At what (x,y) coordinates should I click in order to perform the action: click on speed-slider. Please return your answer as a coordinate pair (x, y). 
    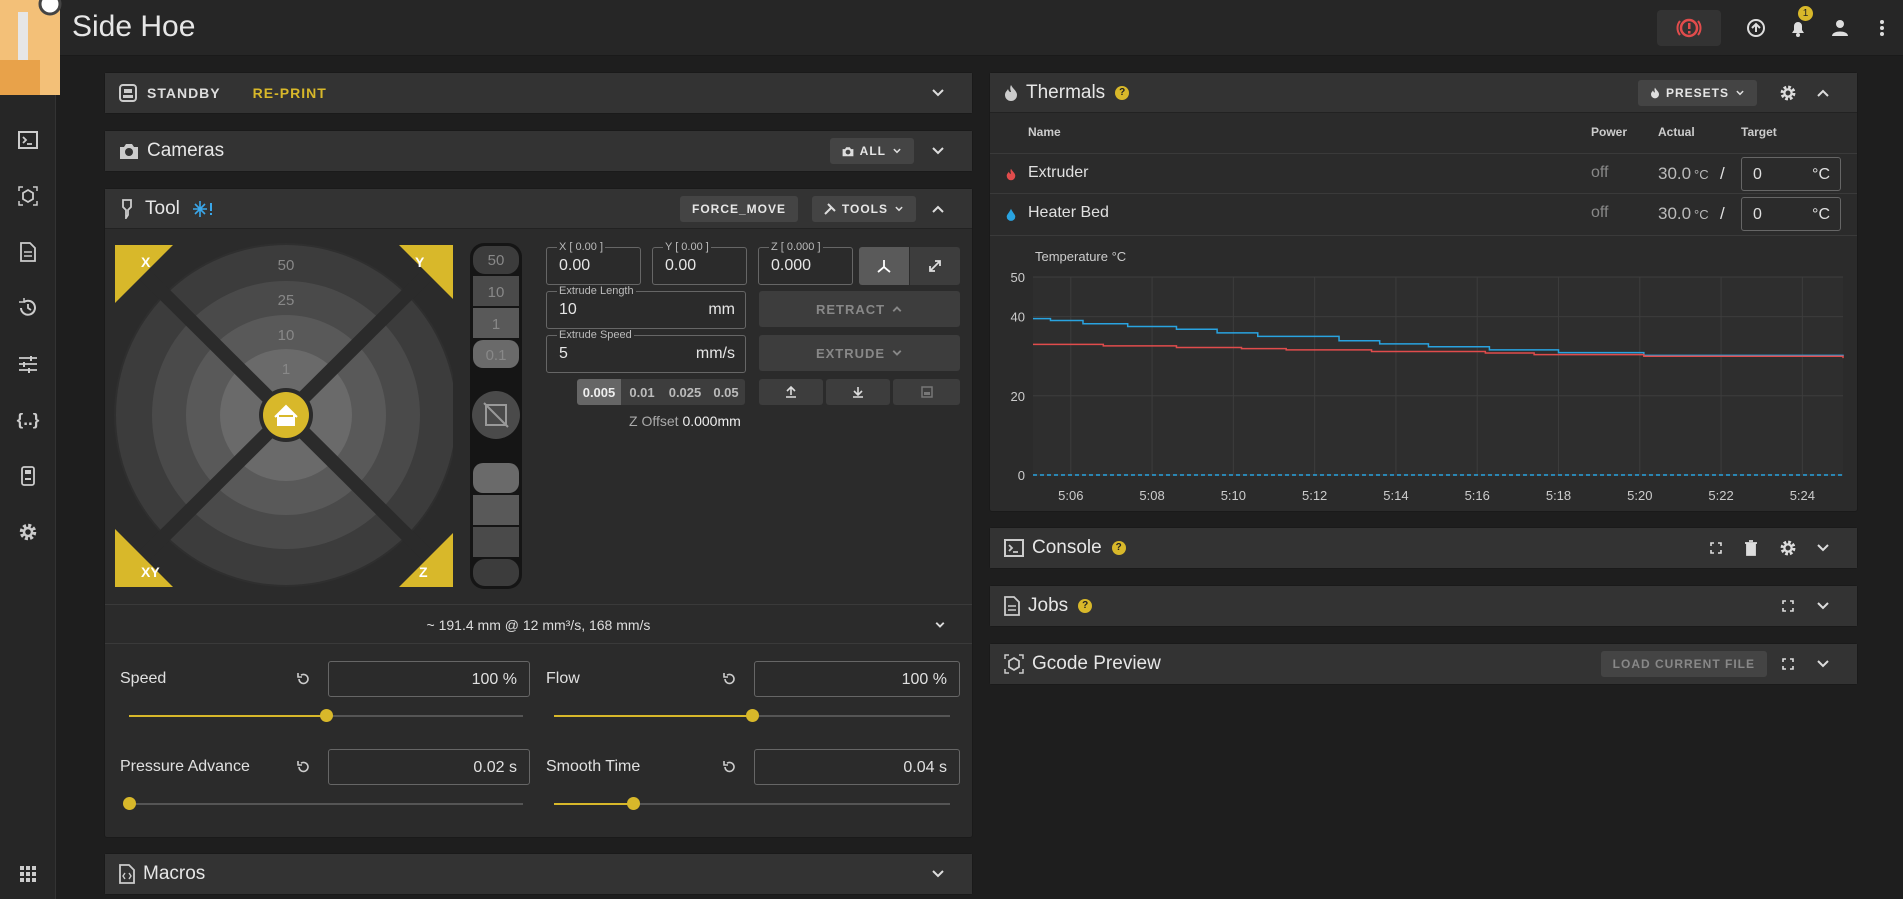
    Looking at the image, I should click on (326, 715).